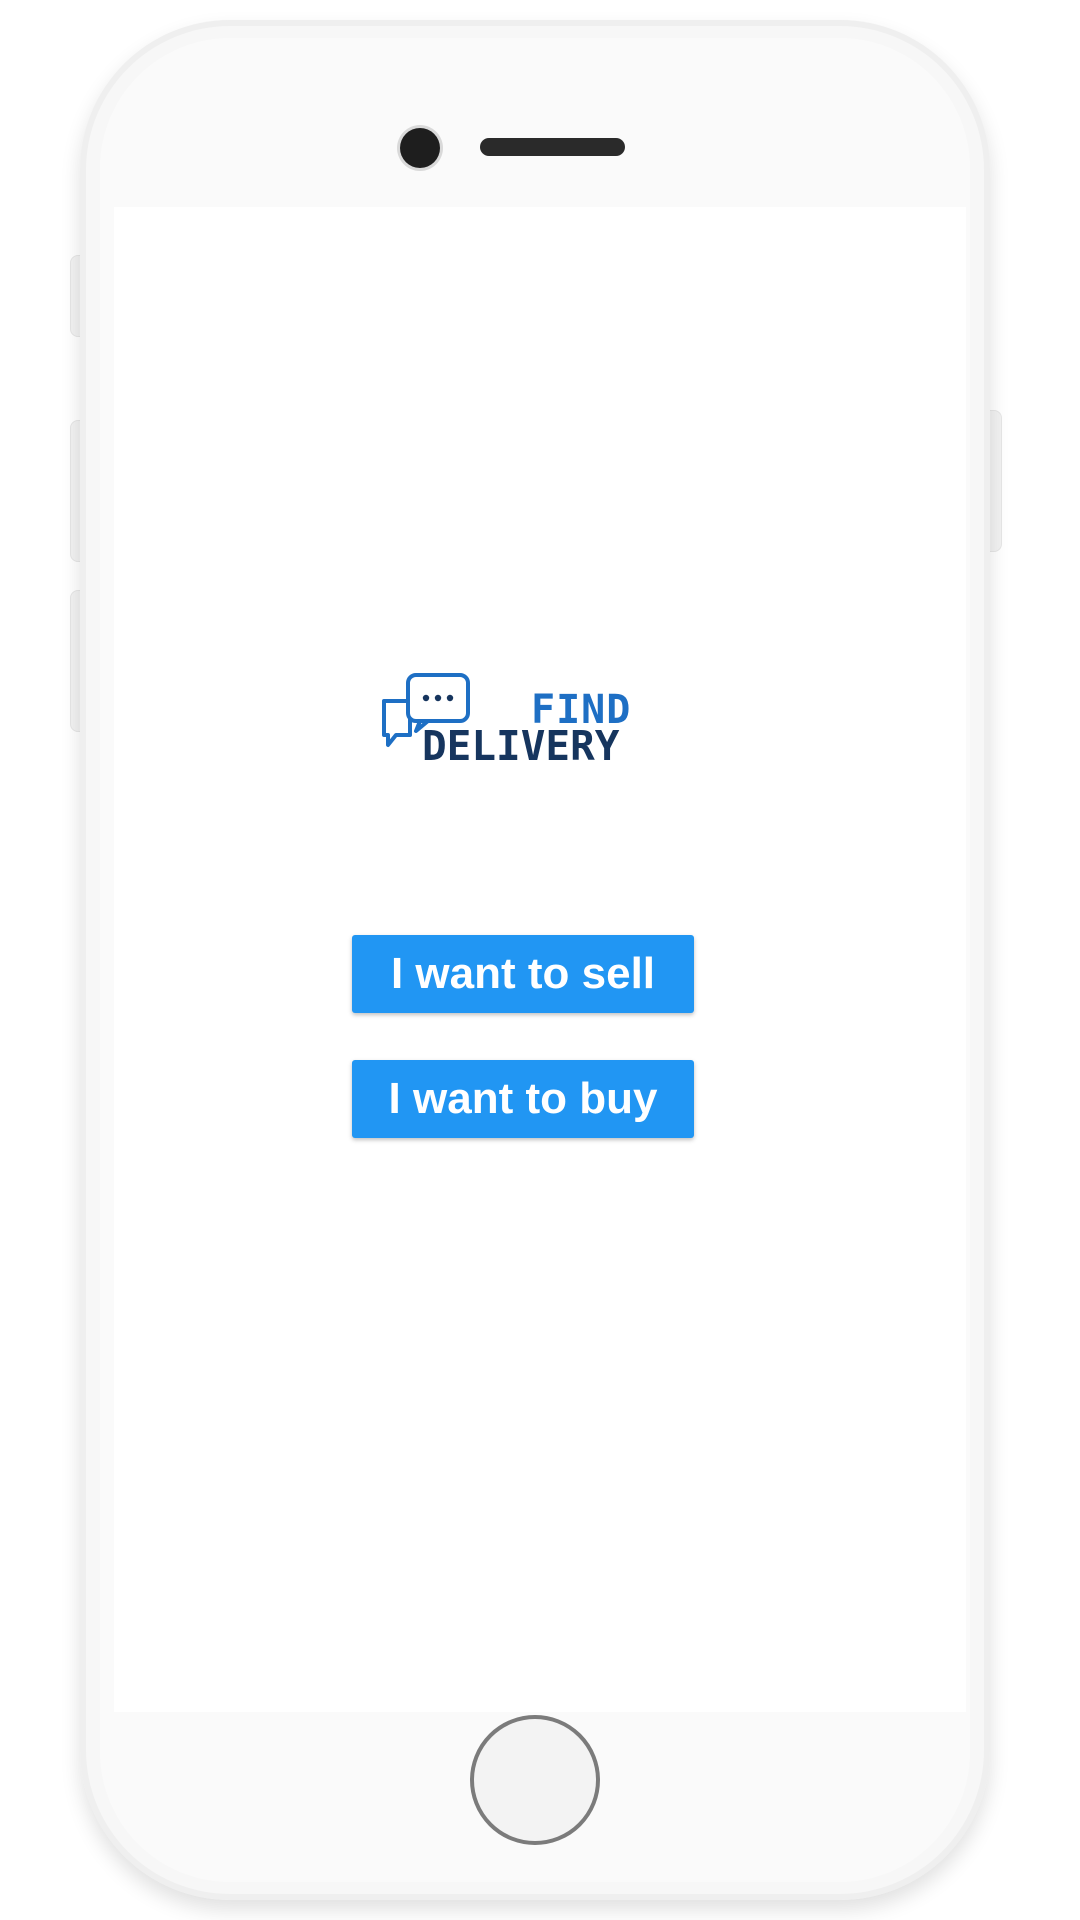 The image size is (1080, 1920). Describe the element at coordinates (523, 1099) in the screenshot. I see `buy-button: I want to buy` at that location.